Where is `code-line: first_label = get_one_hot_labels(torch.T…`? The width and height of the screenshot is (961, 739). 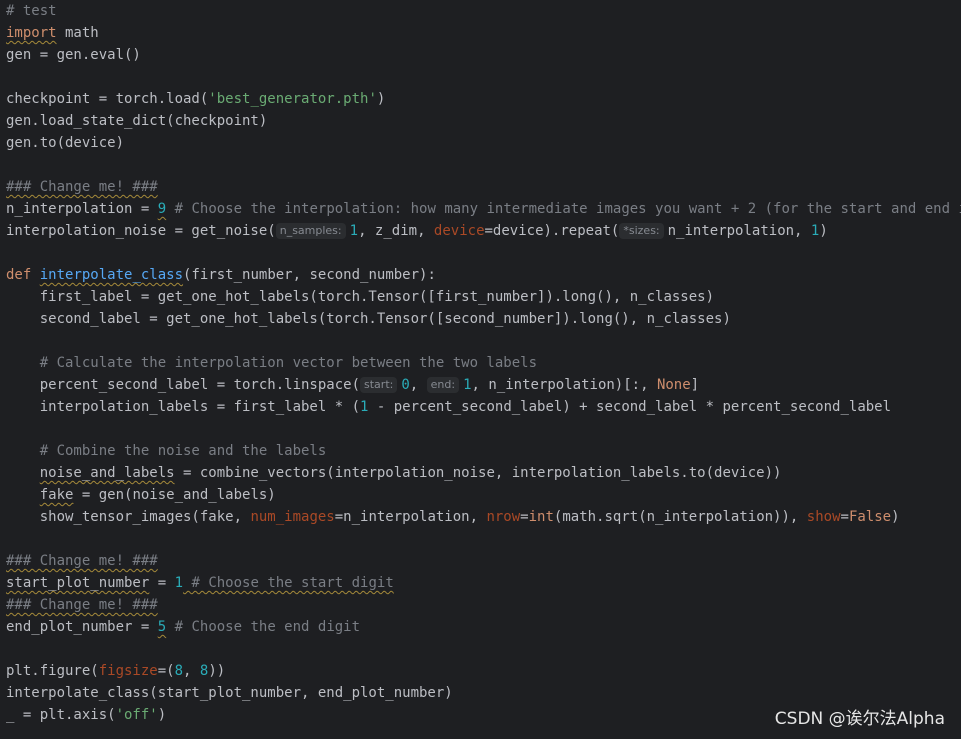 code-line: first_label = get_one_hot_labels(torch.T… is located at coordinates (483, 297).